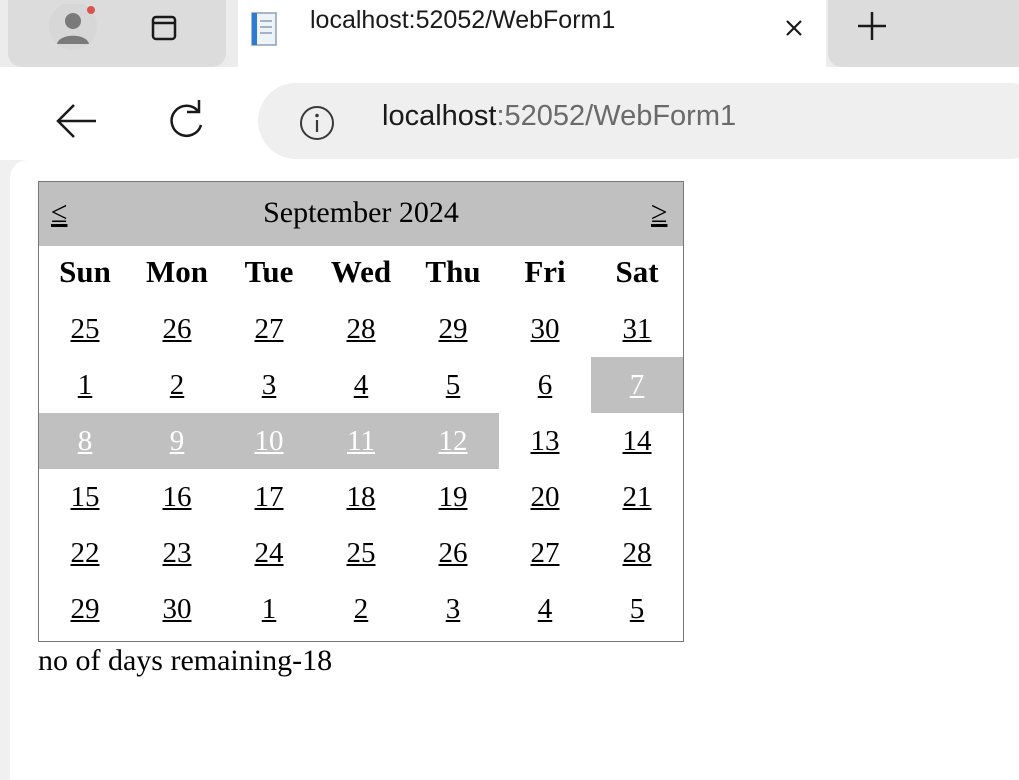  What do you see at coordinates (463, 20) in the screenshot?
I see `tab-title: localhost:52052/WebForm1` at bounding box center [463, 20].